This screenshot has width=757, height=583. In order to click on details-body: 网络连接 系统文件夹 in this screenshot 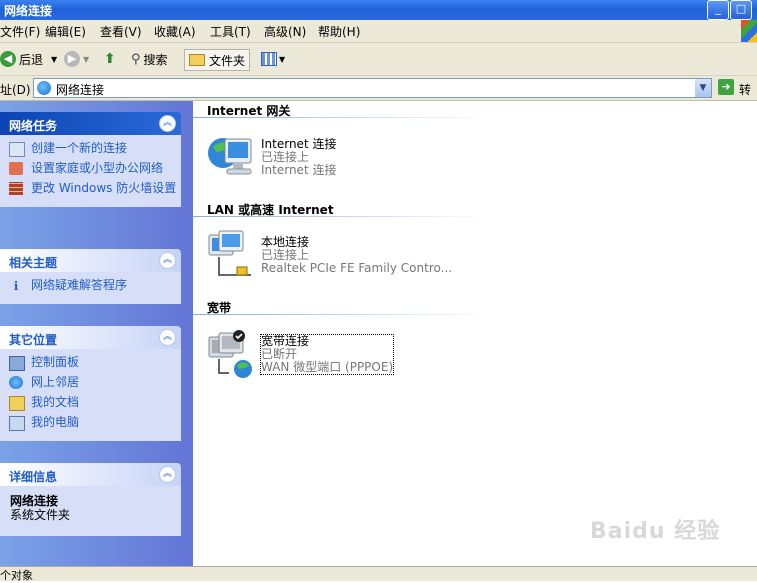, I will do `click(90, 511)`.